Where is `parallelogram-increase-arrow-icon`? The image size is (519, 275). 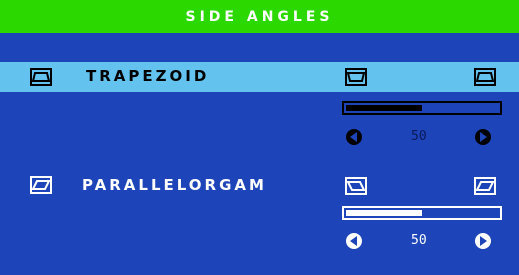 parallelogram-increase-arrow-icon is located at coordinates (483, 241).